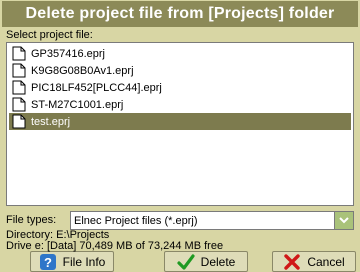 Image resolution: width=360 pixels, height=272 pixels. I want to click on file-list-item-selected: test.eprj, so click(180, 121).